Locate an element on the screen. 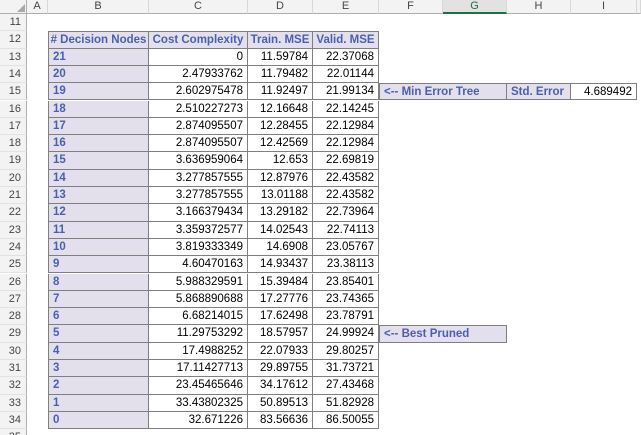 The height and width of the screenshot is (435, 641). table-cell: 10 is located at coordinates (98, 247).